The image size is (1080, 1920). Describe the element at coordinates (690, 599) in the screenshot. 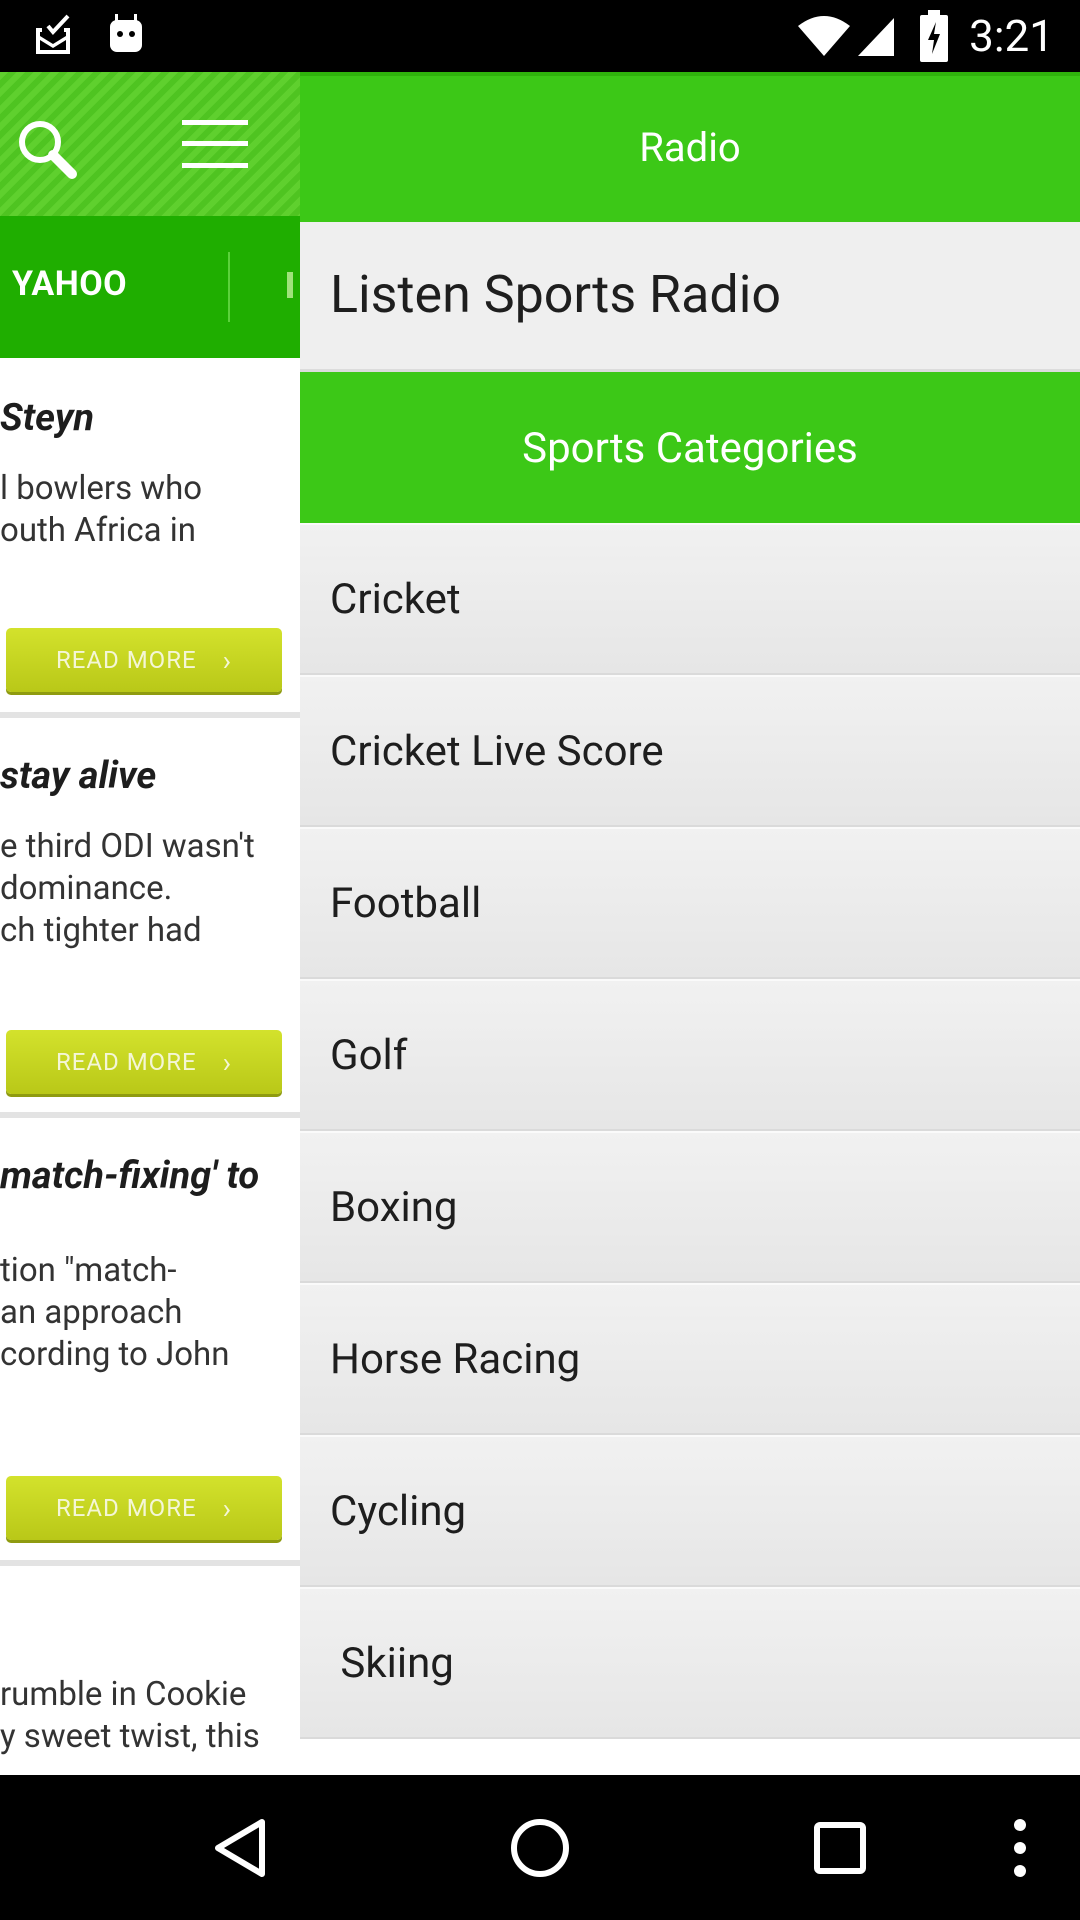

I see `category-item-cricket: Cricket` at that location.